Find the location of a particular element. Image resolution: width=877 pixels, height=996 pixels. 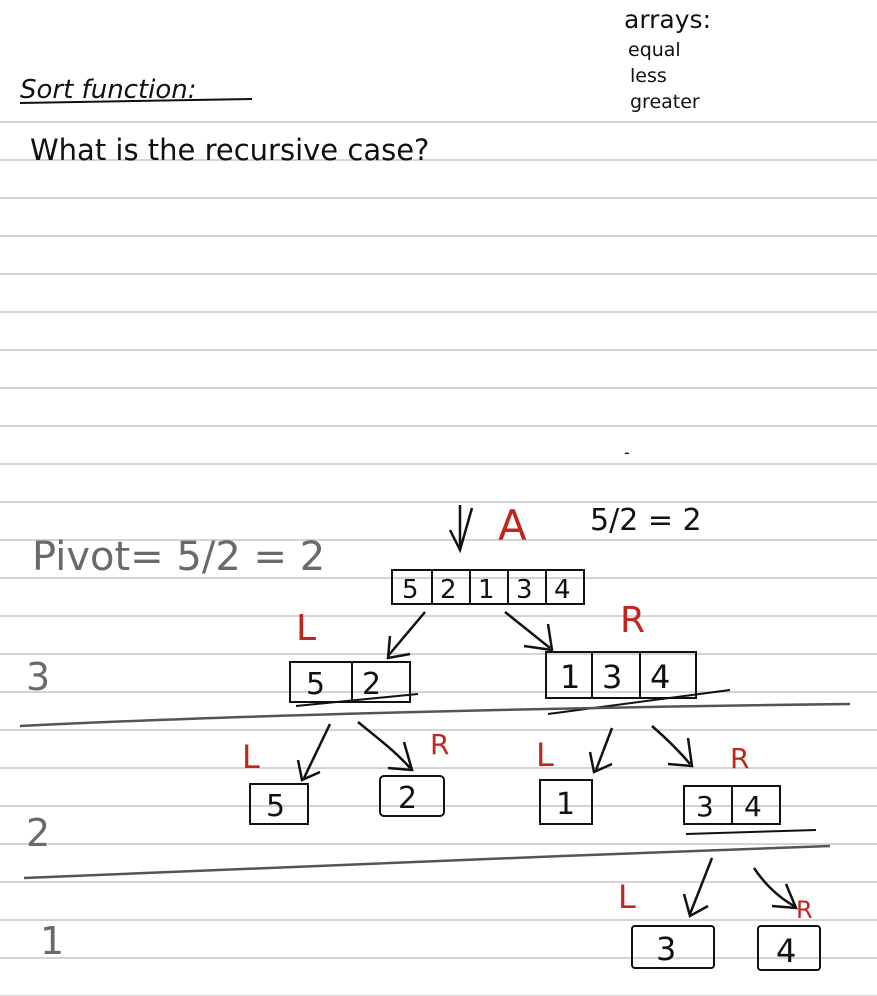

root-cell: 2 is located at coordinates (448, 590).